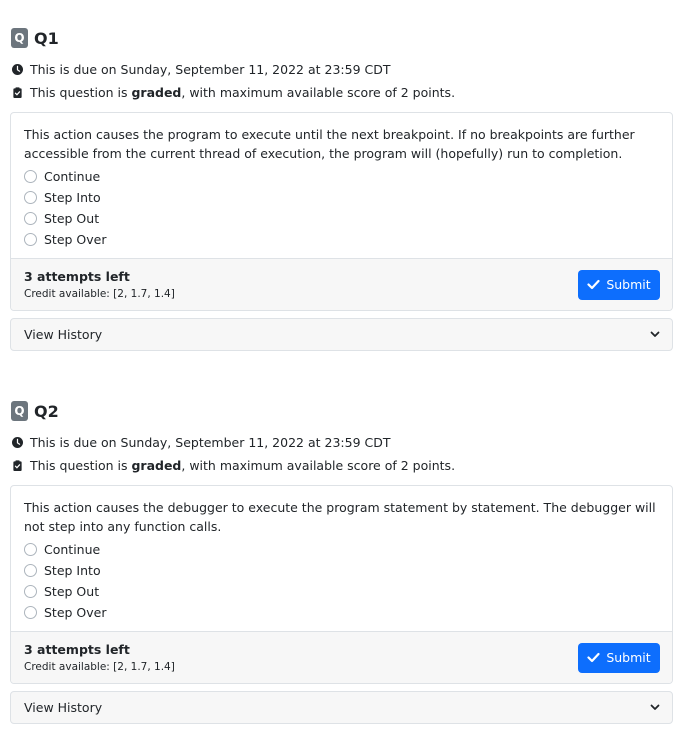 The width and height of the screenshot is (692, 748). Describe the element at coordinates (46, 38) in the screenshot. I see `question-title: Q1` at that location.